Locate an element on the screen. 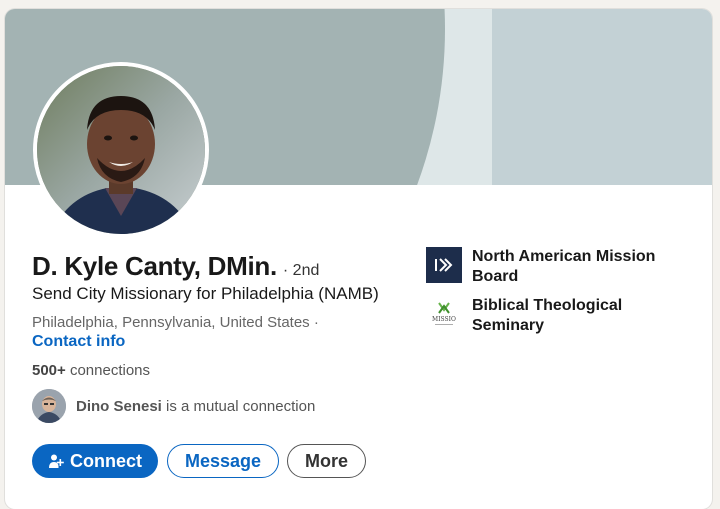 The image size is (720, 509). missio-logo-text: MISSIO is located at coordinates (444, 319).